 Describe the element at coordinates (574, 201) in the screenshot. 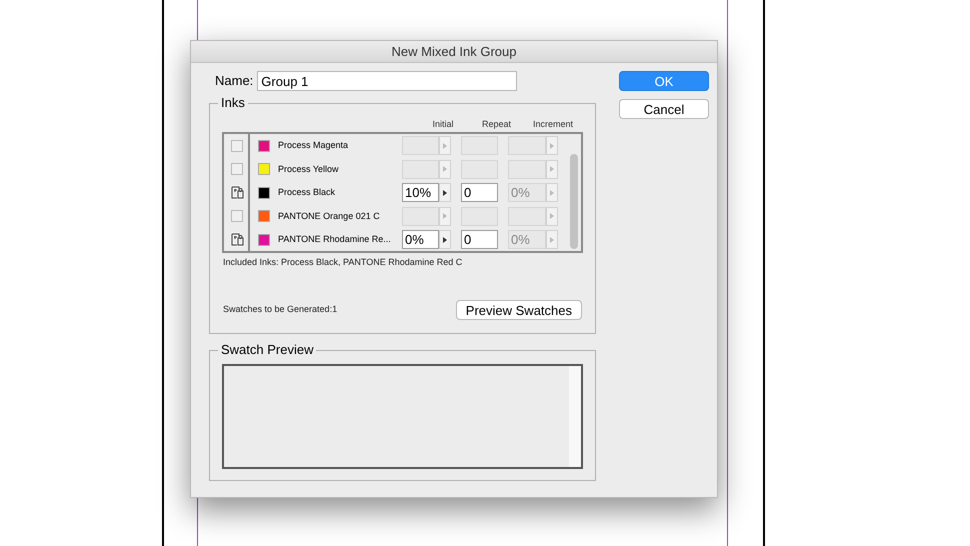

I see `scrollbar` at that location.